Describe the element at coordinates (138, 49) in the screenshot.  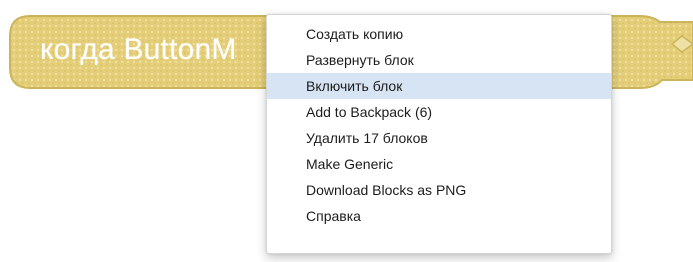
I see `event-block-label: когда ButtonM` at that location.